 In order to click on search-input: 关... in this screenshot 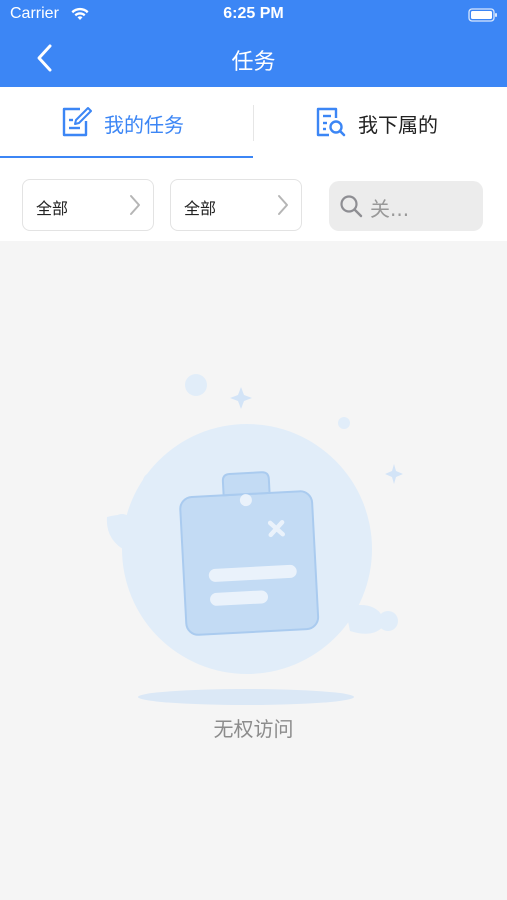, I will do `click(406, 206)`.